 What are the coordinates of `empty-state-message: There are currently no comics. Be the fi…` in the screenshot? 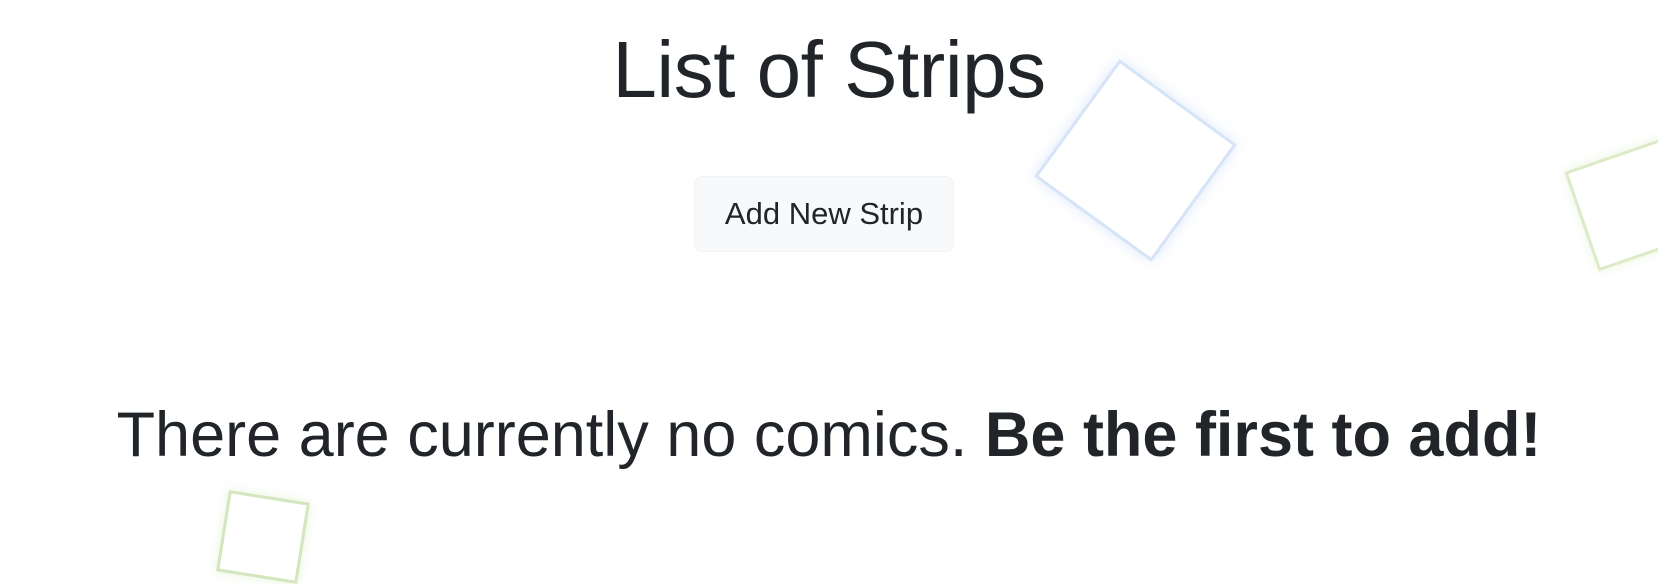 It's located at (829, 436).